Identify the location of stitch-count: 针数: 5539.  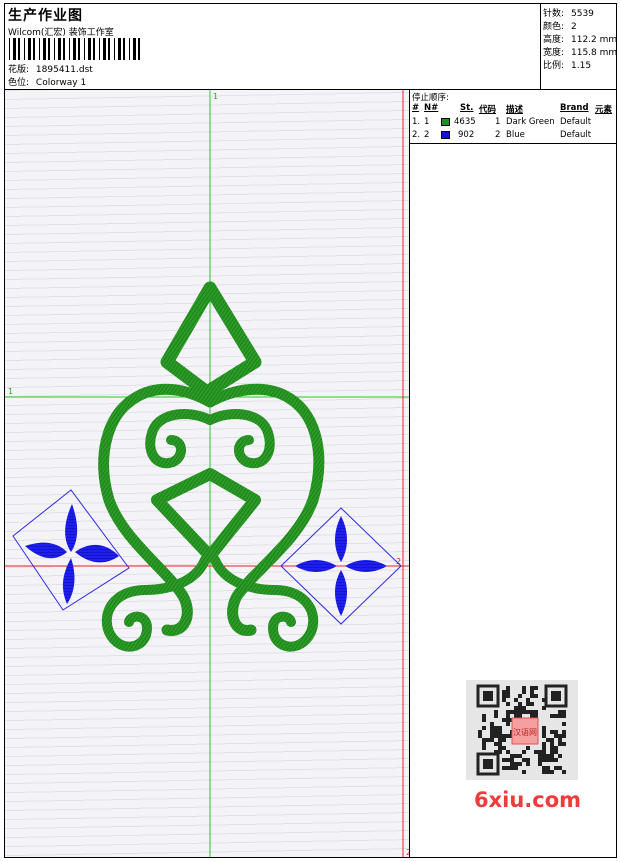
(568, 14).